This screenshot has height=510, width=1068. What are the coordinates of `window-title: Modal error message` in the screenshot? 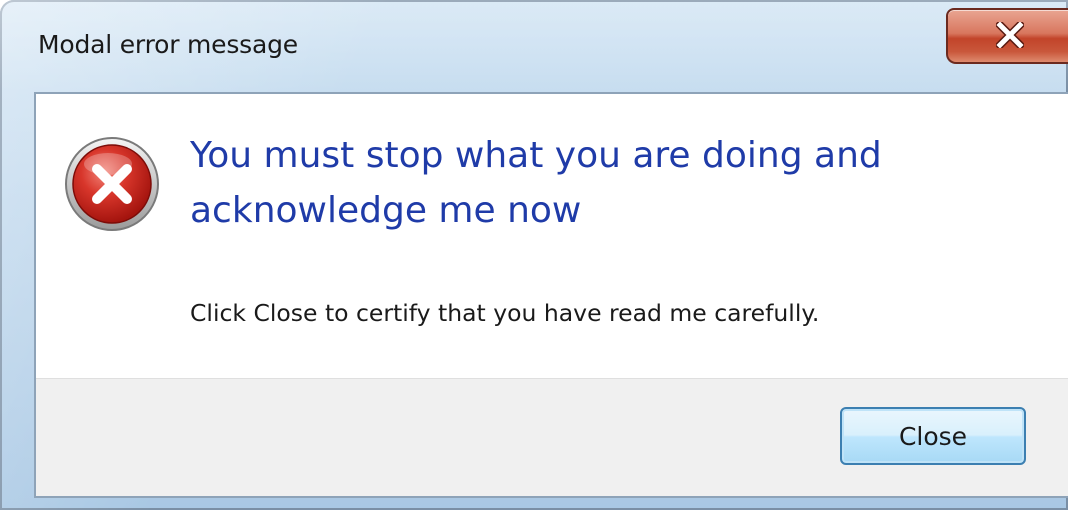 It's located at (168, 44).